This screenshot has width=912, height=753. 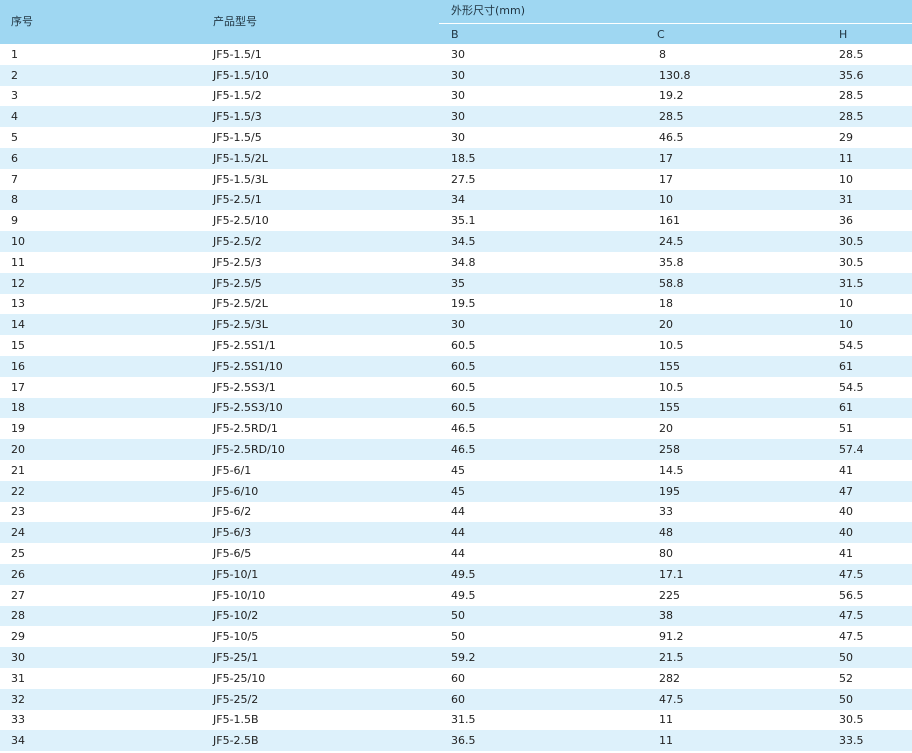 What do you see at coordinates (456, 491) in the screenshot?
I see `table-row: 22 JF5-6/10 45 195 47` at bounding box center [456, 491].